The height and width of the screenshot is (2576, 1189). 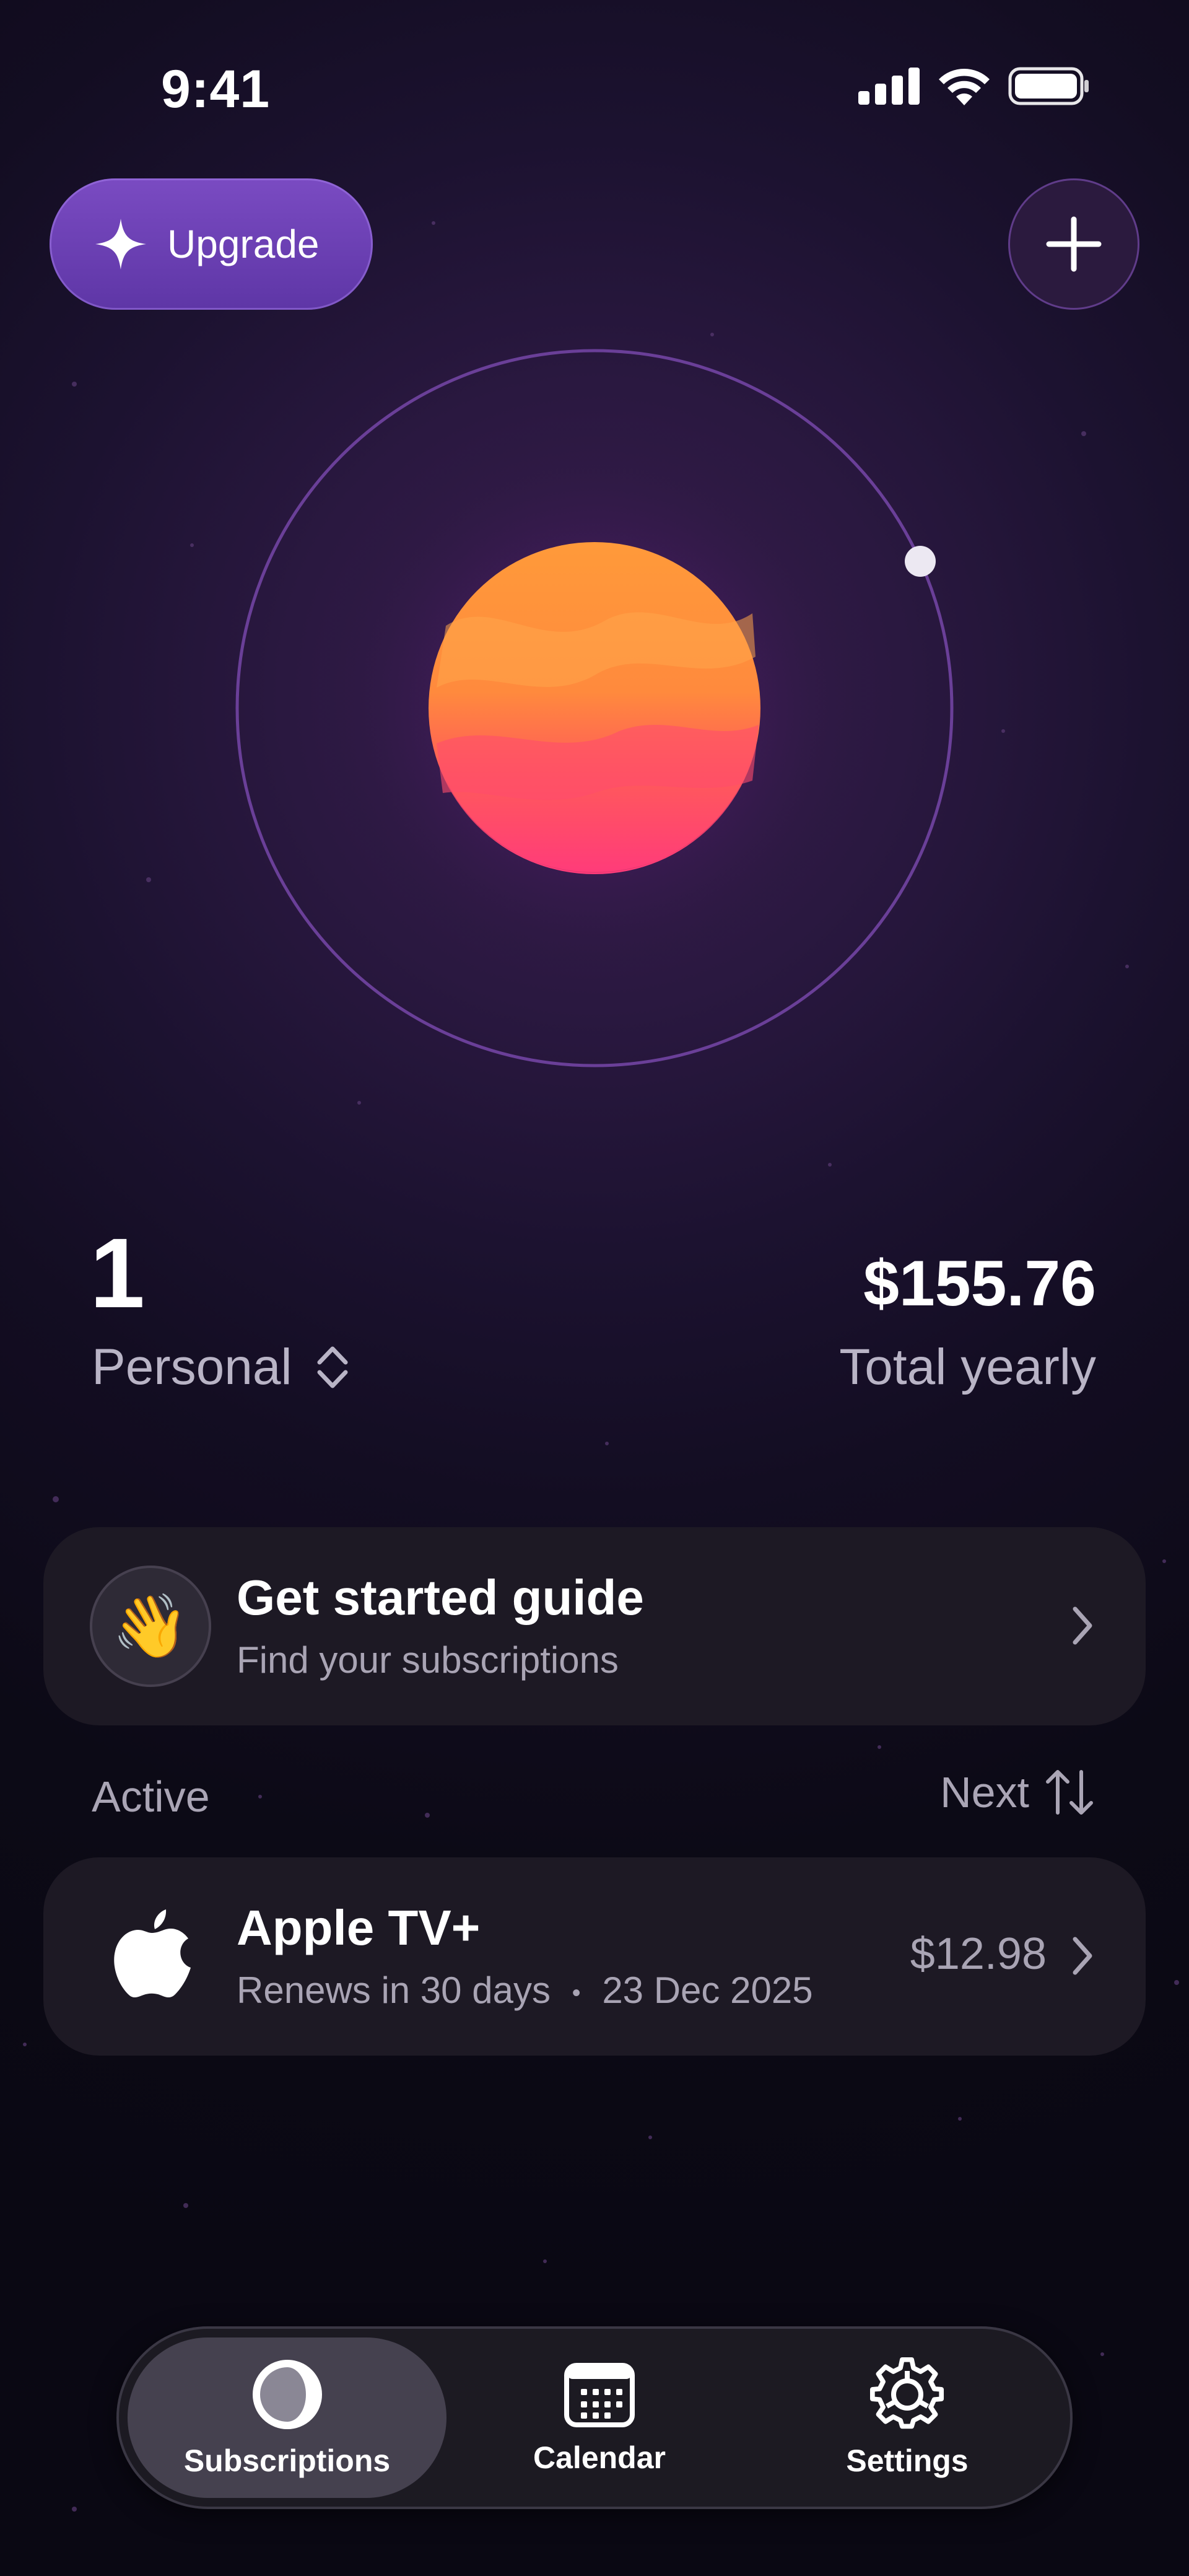 What do you see at coordinates (192, 1367) in the screenshot?
I see `workspace-label: Personal` at bounding box center [192, 1367].